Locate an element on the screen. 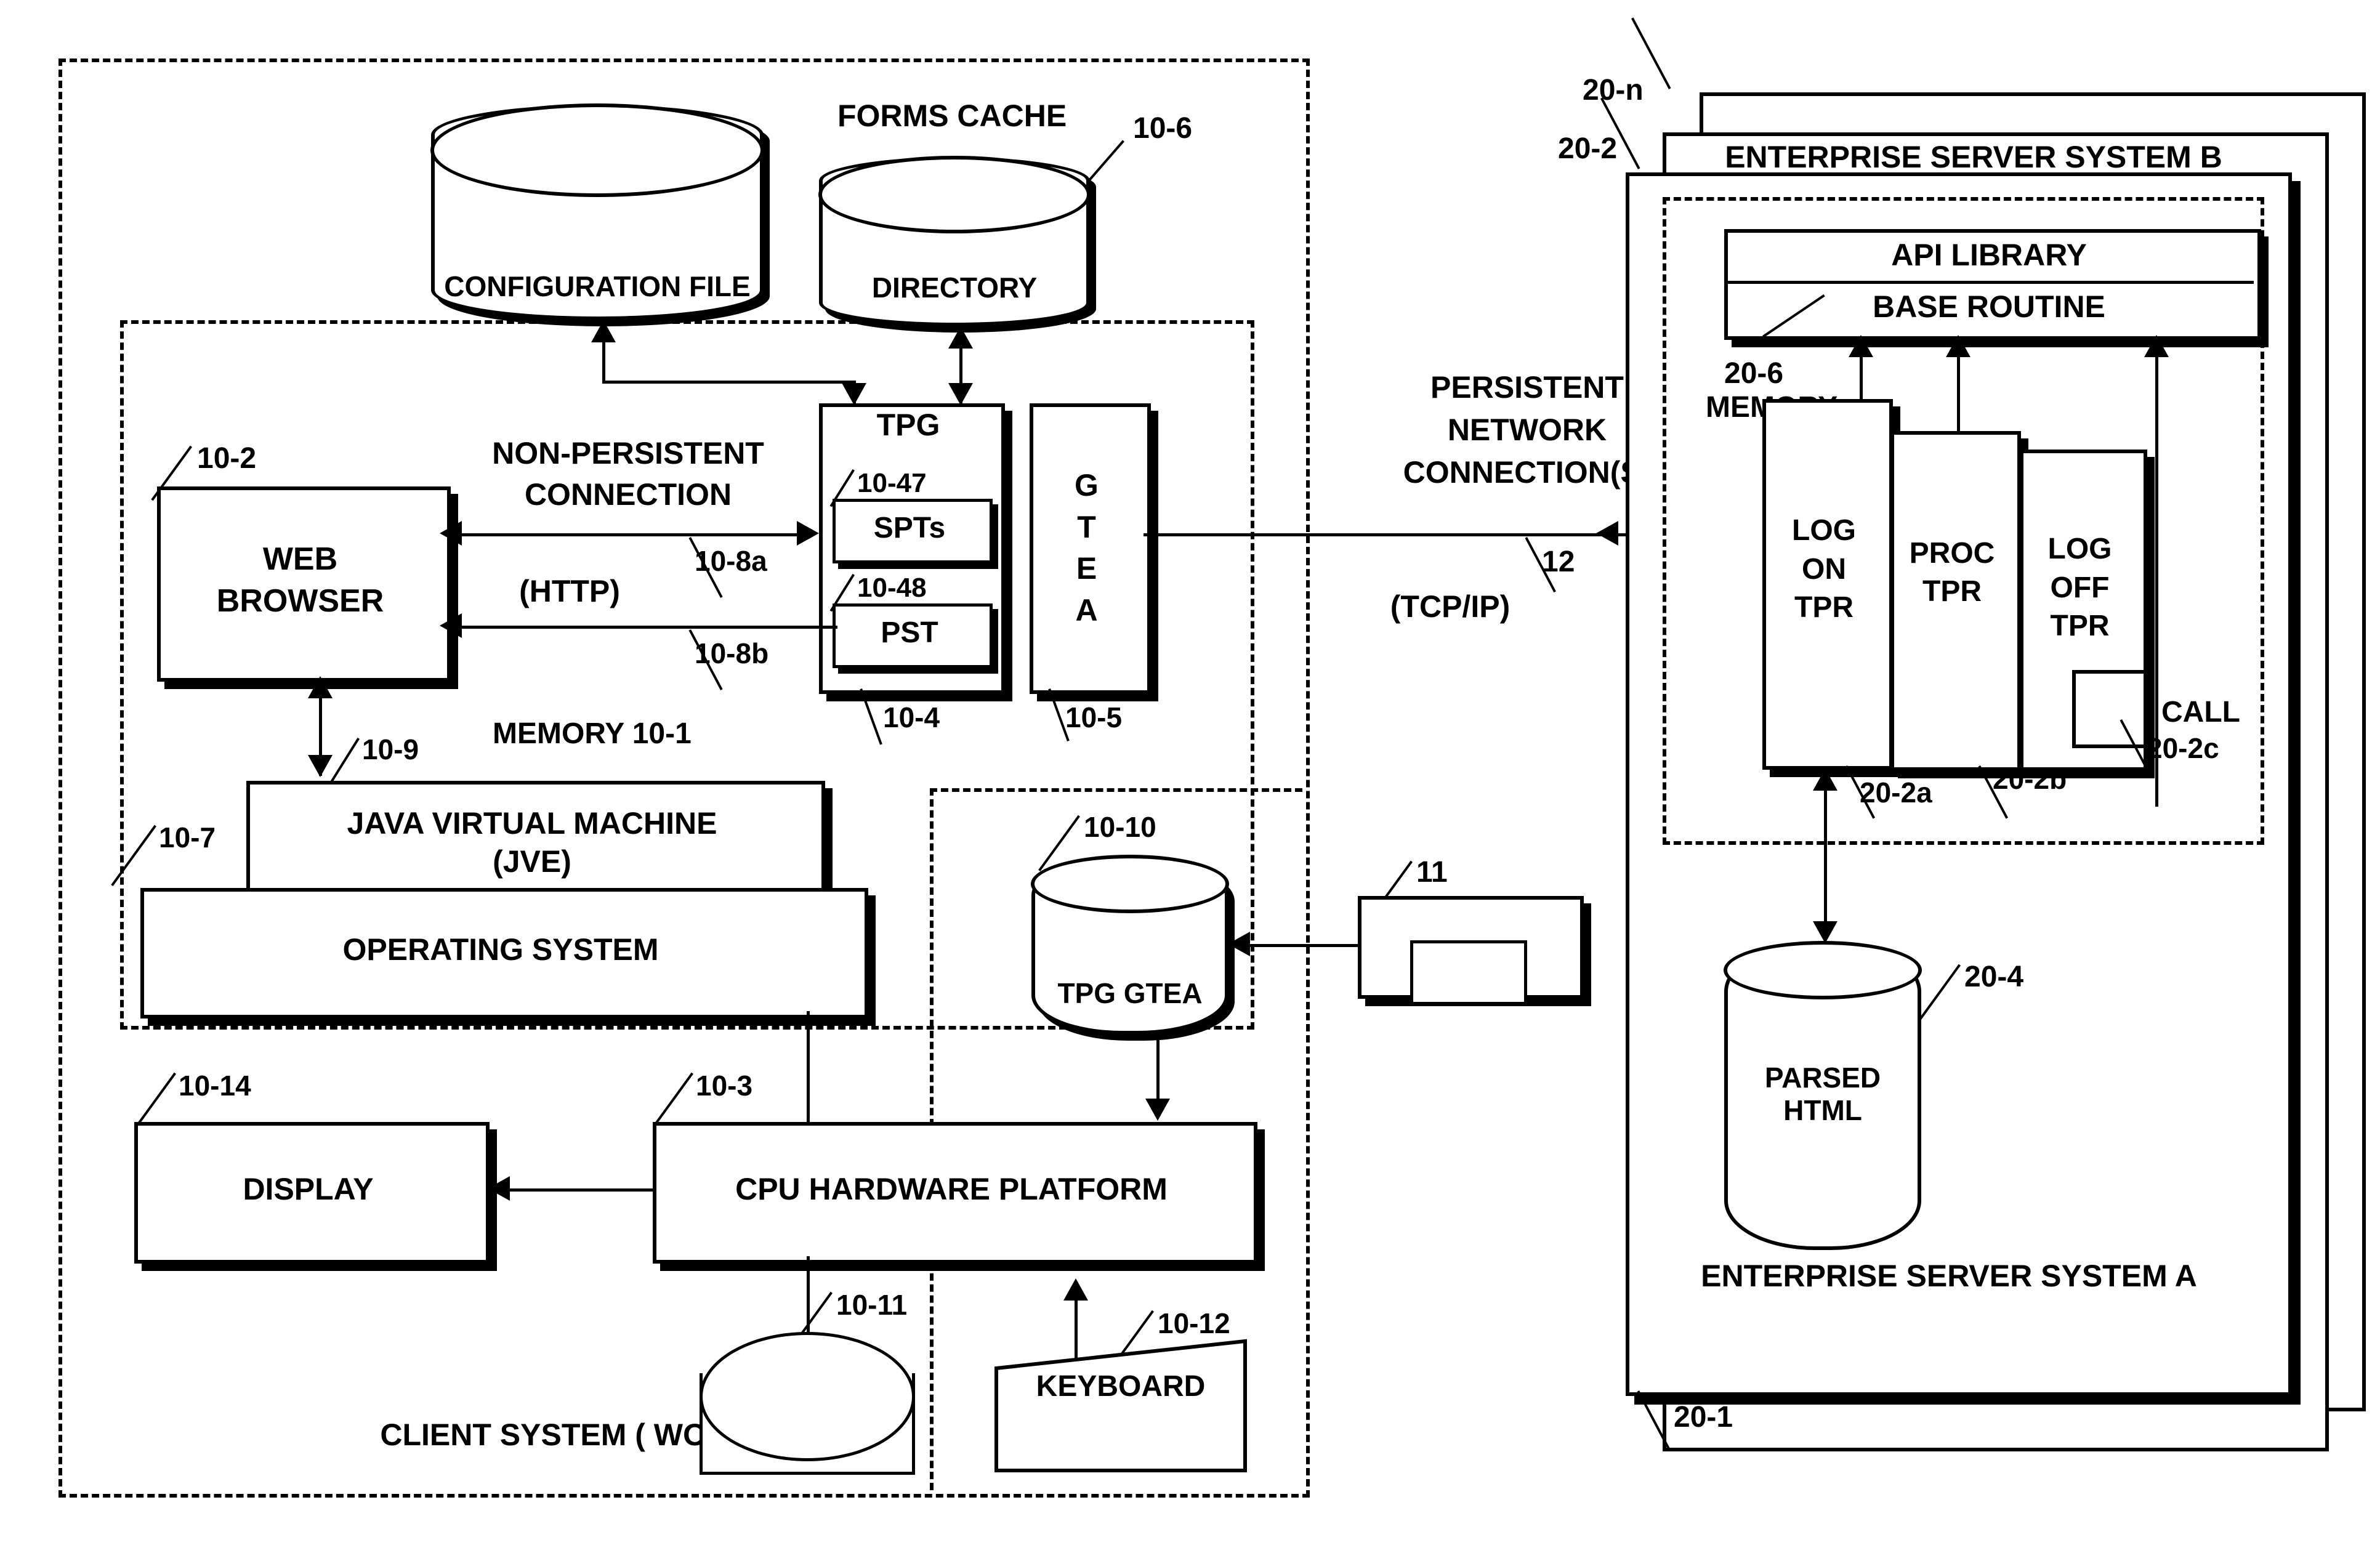  web-browser-ref: 10-2 is located at coordinates (227, 458).